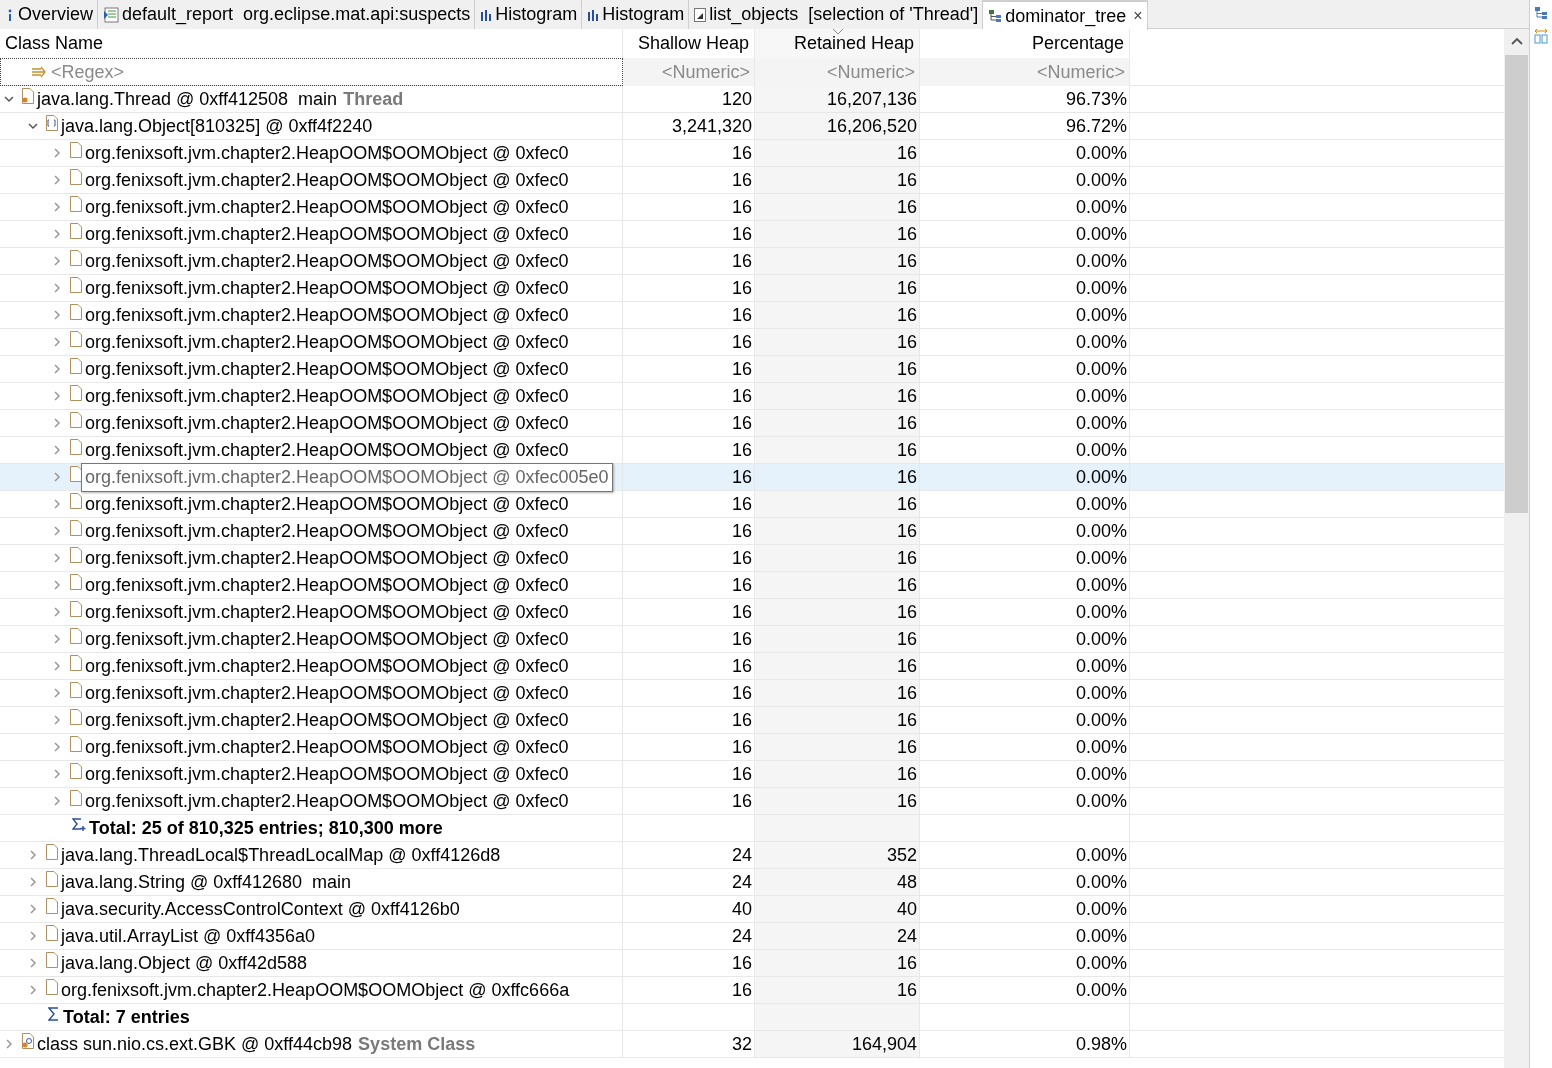 This screenshot has width=1552, height=1068. I want to click on scroll-up-icon, so click(1516, 41).